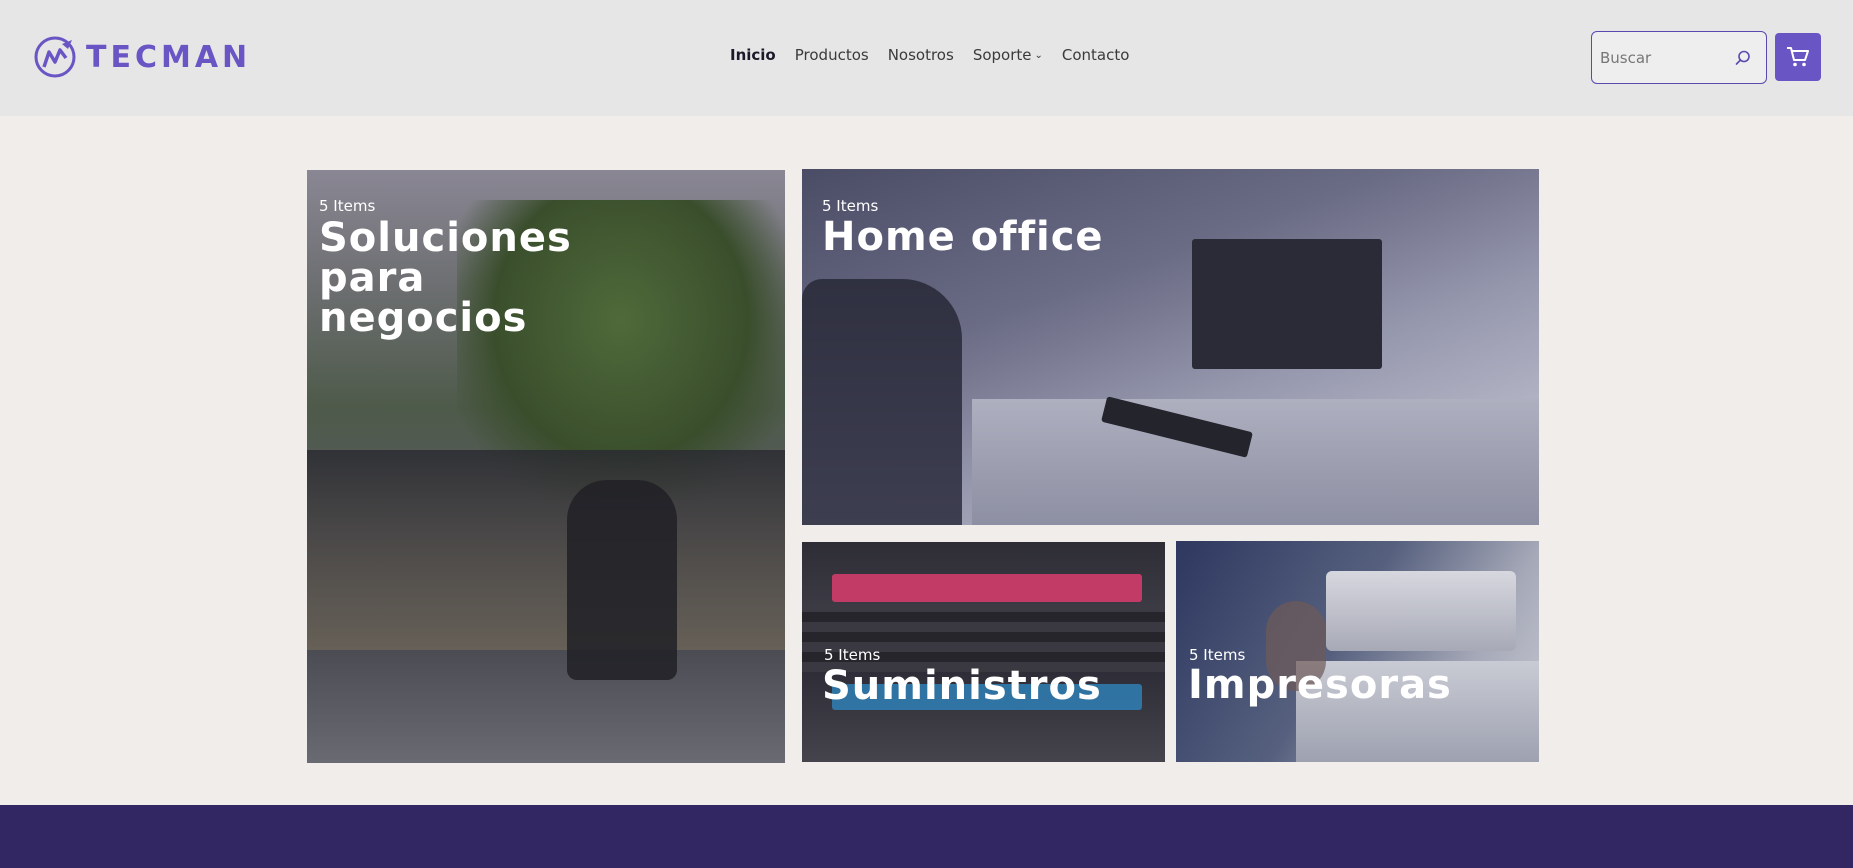  I want to click on cart-icon, so click(1798, 57).